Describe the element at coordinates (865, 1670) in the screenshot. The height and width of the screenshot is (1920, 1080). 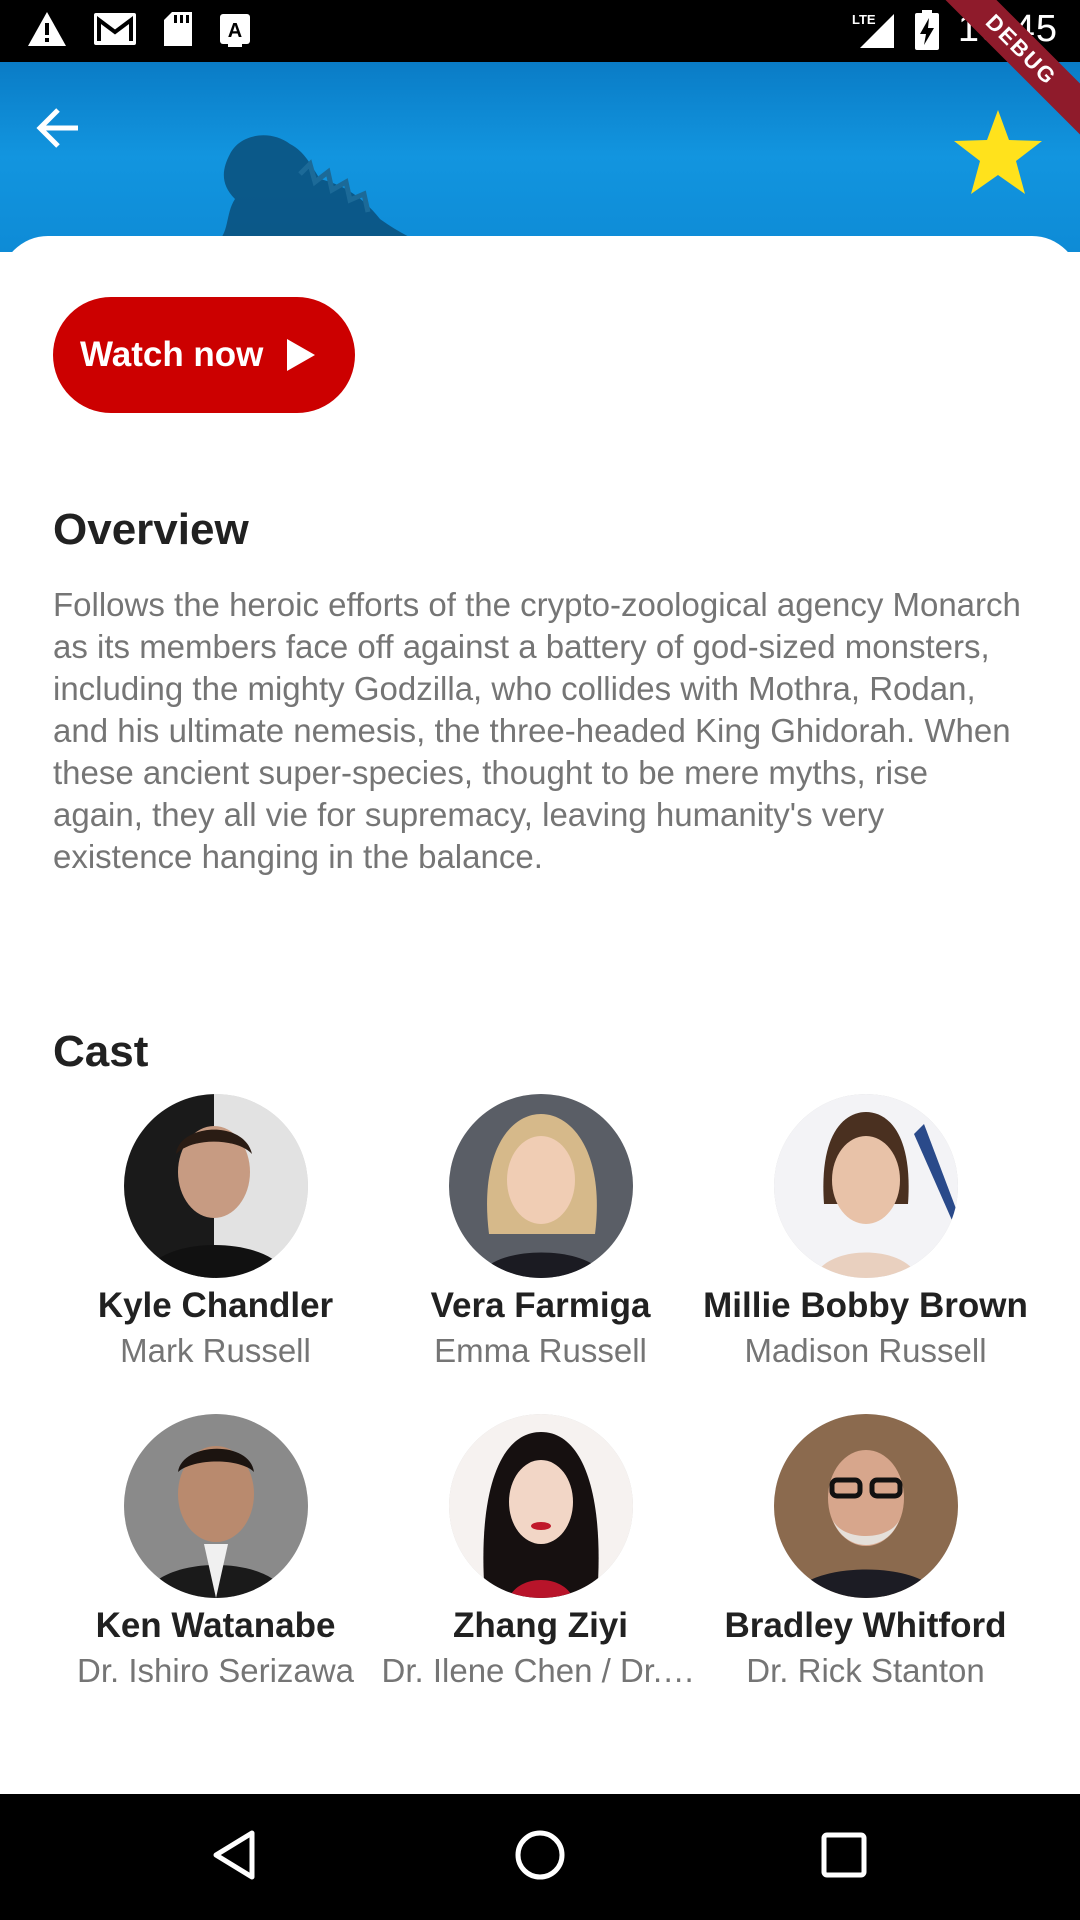
I see `cast-role: Dr. Rick Stanton` at that location.